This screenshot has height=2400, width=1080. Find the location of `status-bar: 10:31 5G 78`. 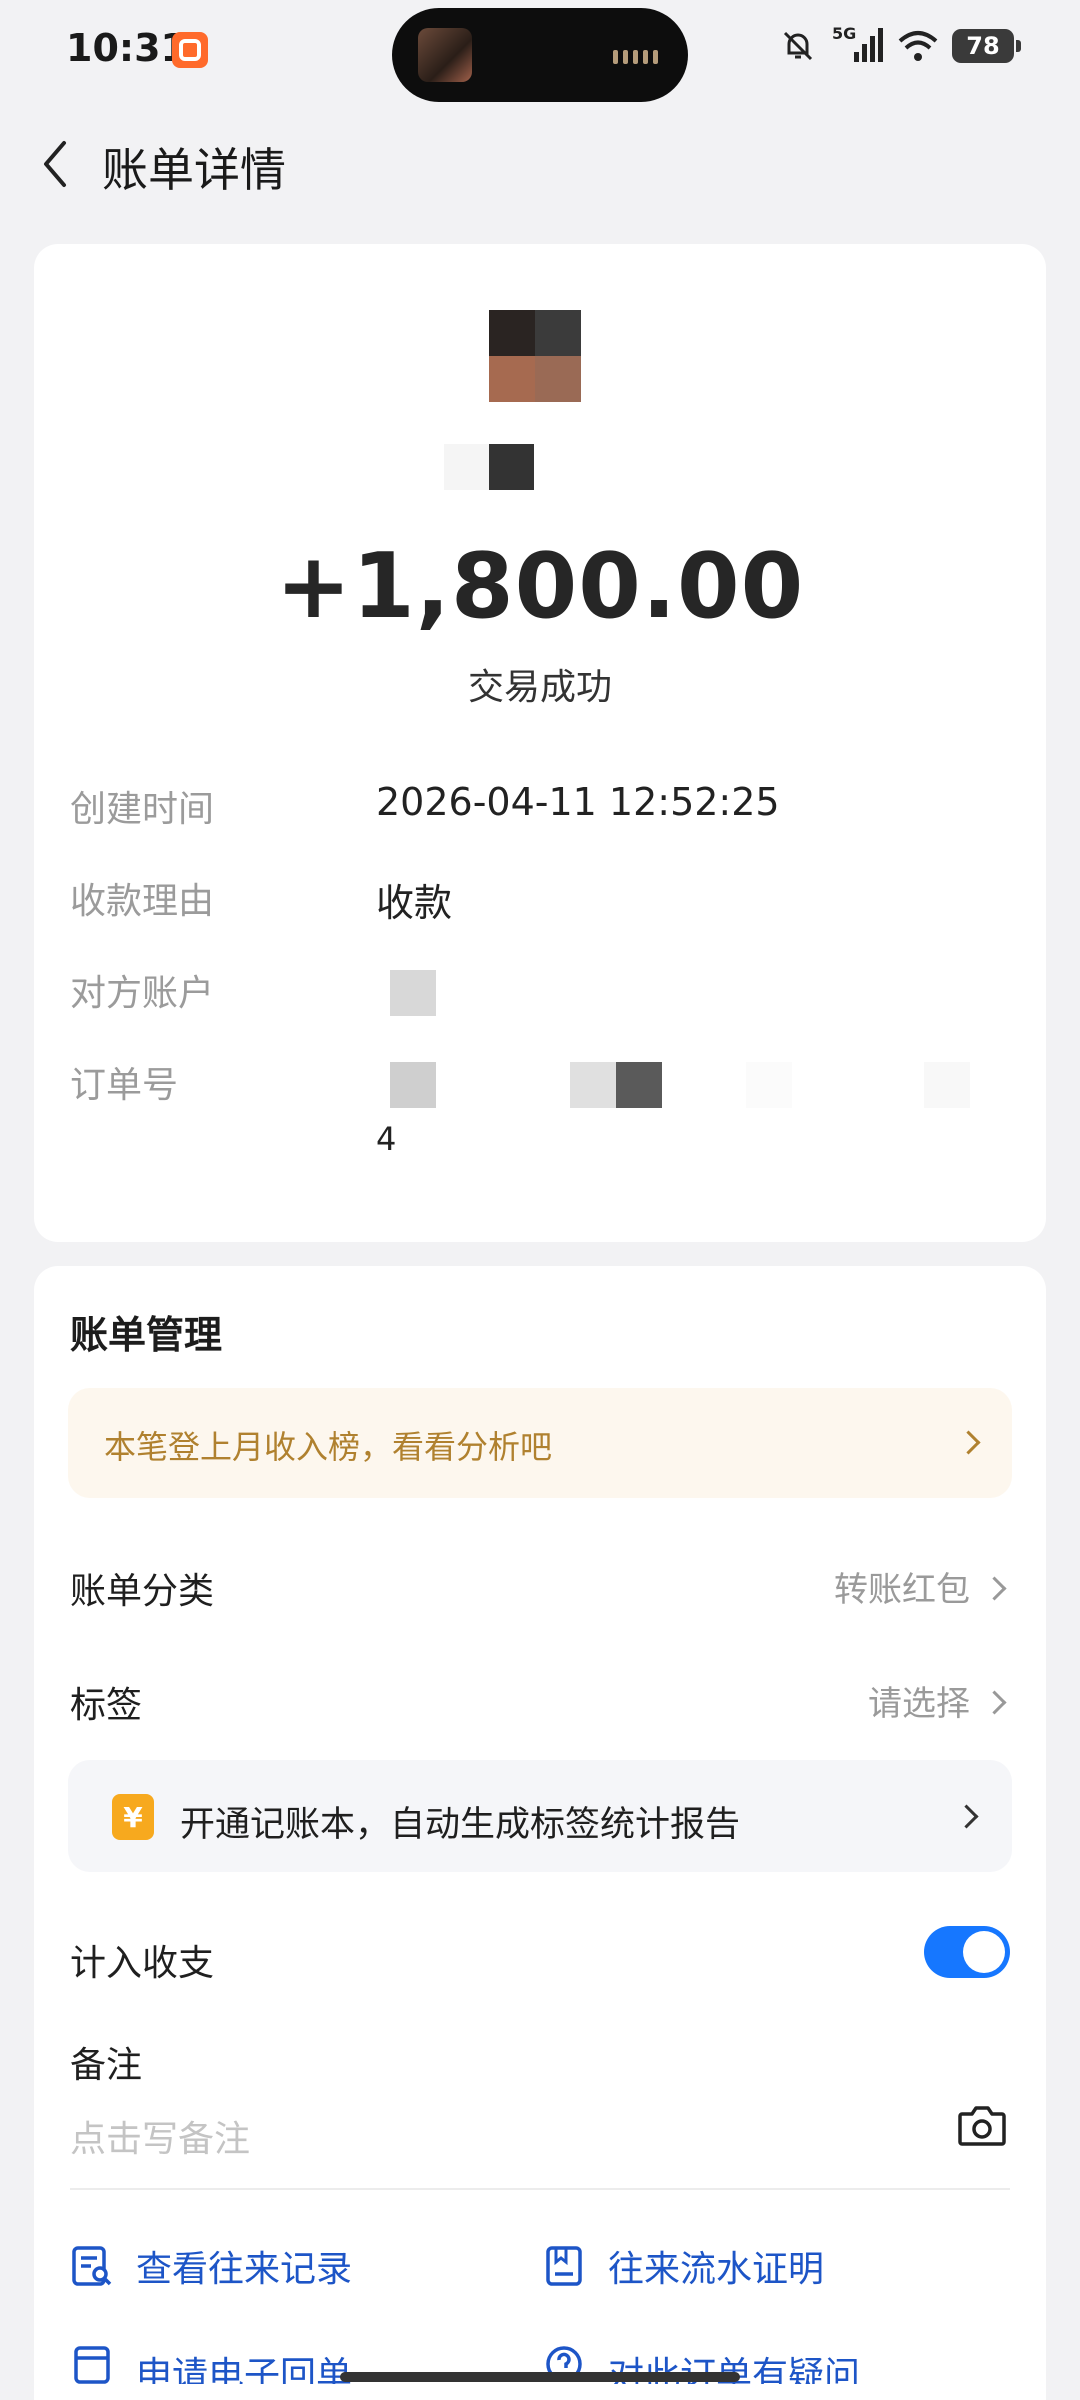

status-bar: 10:31 5G 78 is located at coordinates (540, 51).